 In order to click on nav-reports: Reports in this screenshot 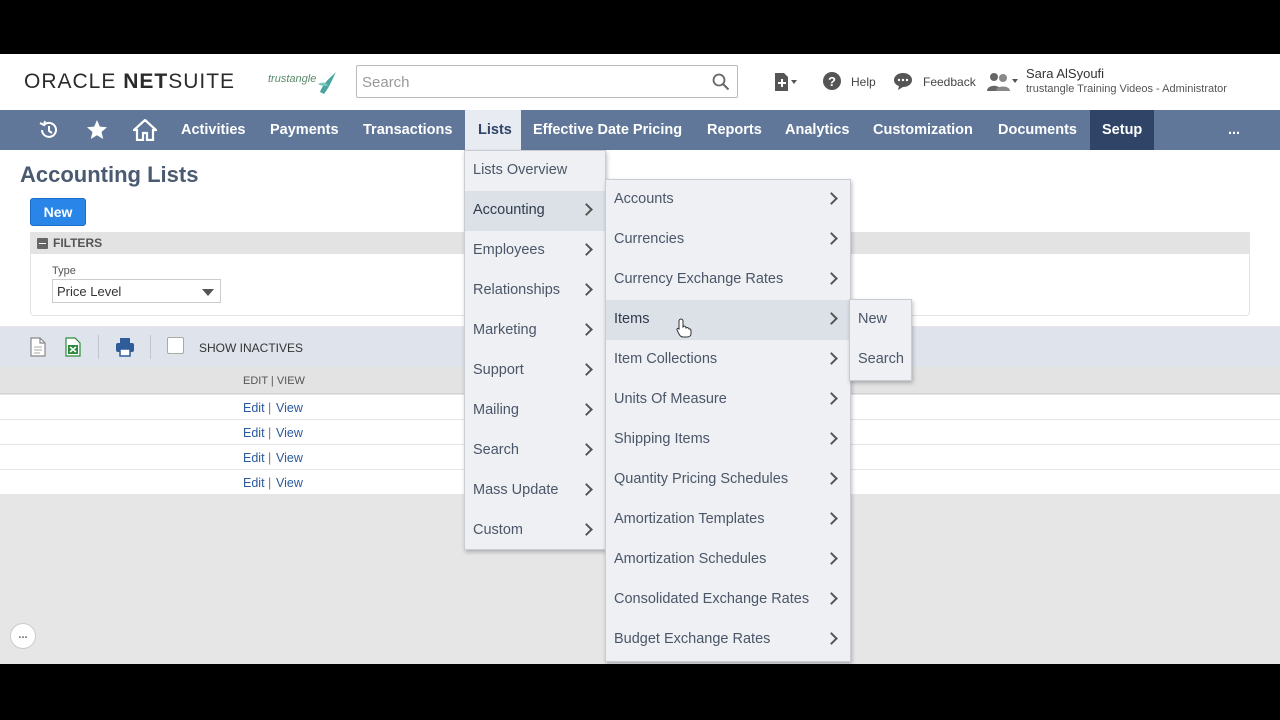, I will do `click(734, 130)`.